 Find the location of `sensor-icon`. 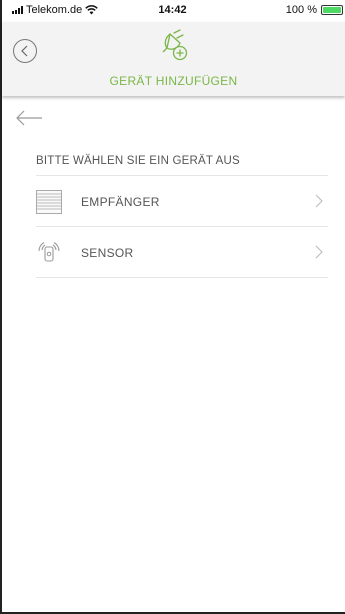

sensor-icon is located at coordinates (49, 252).